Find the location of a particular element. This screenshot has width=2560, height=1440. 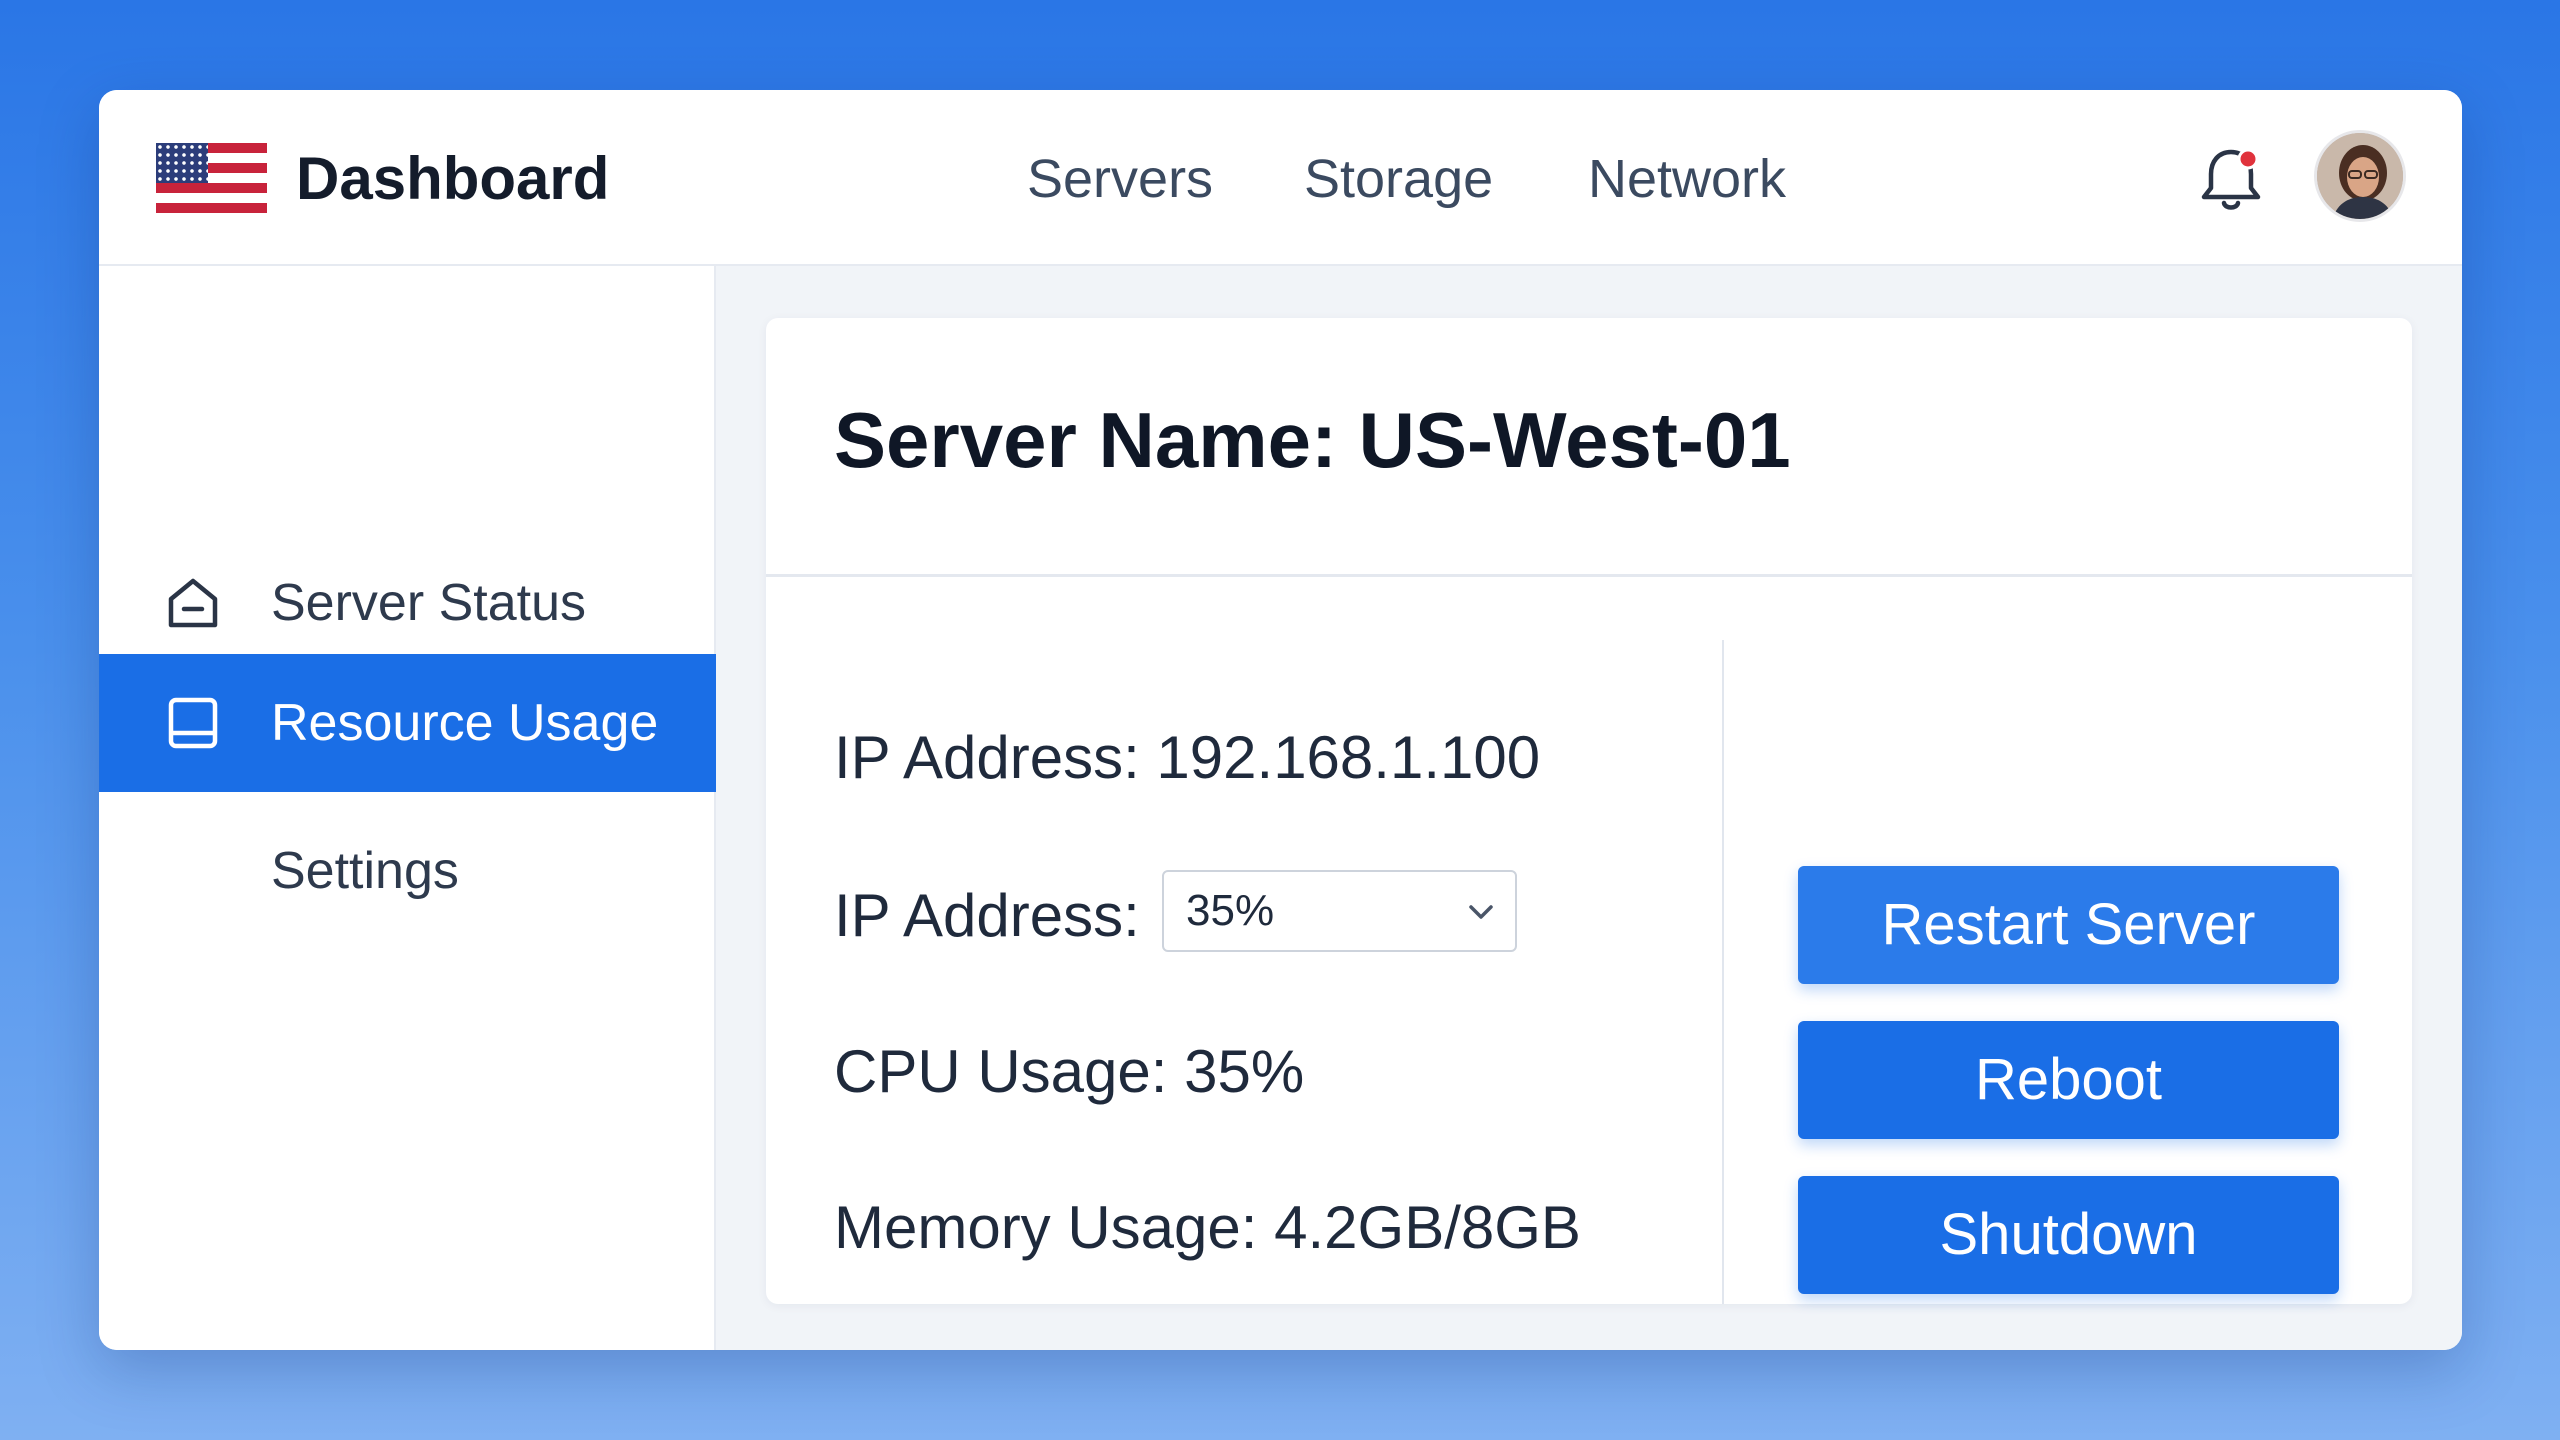

server-name-title: Server Name: US-West-01 is located at coordinates (1312, 440).